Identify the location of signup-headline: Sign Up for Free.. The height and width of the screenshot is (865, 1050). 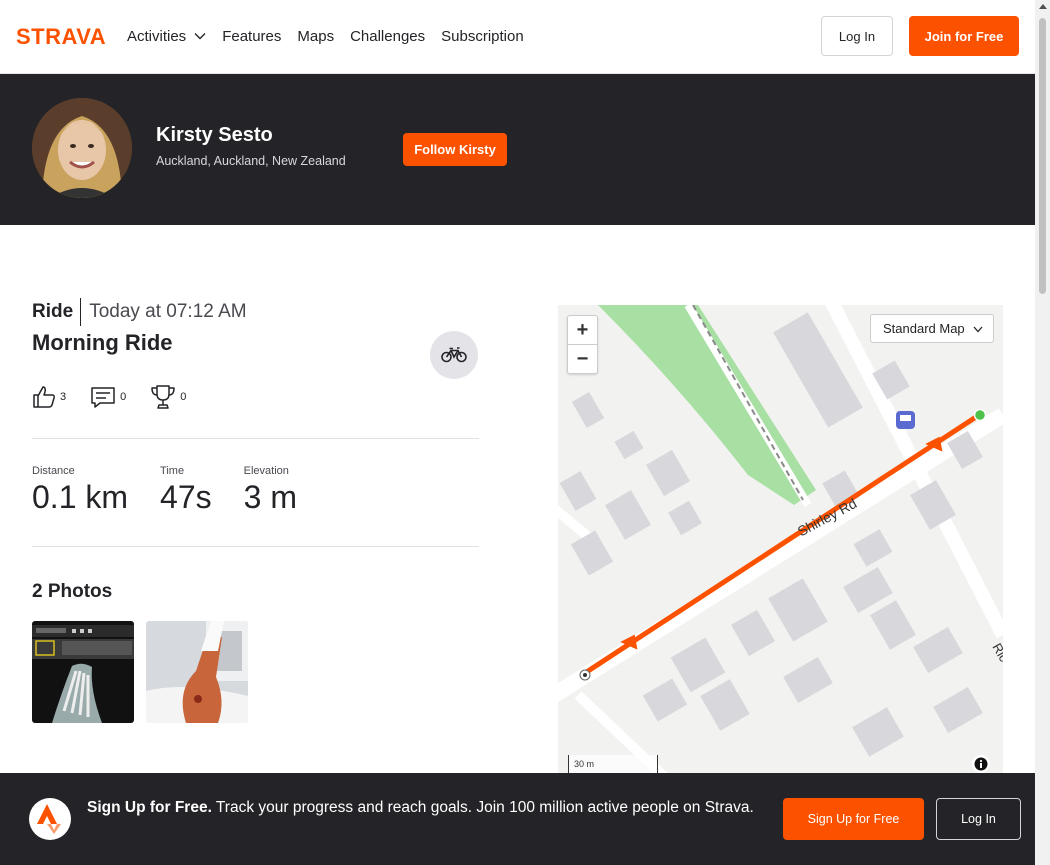
(149, 807).